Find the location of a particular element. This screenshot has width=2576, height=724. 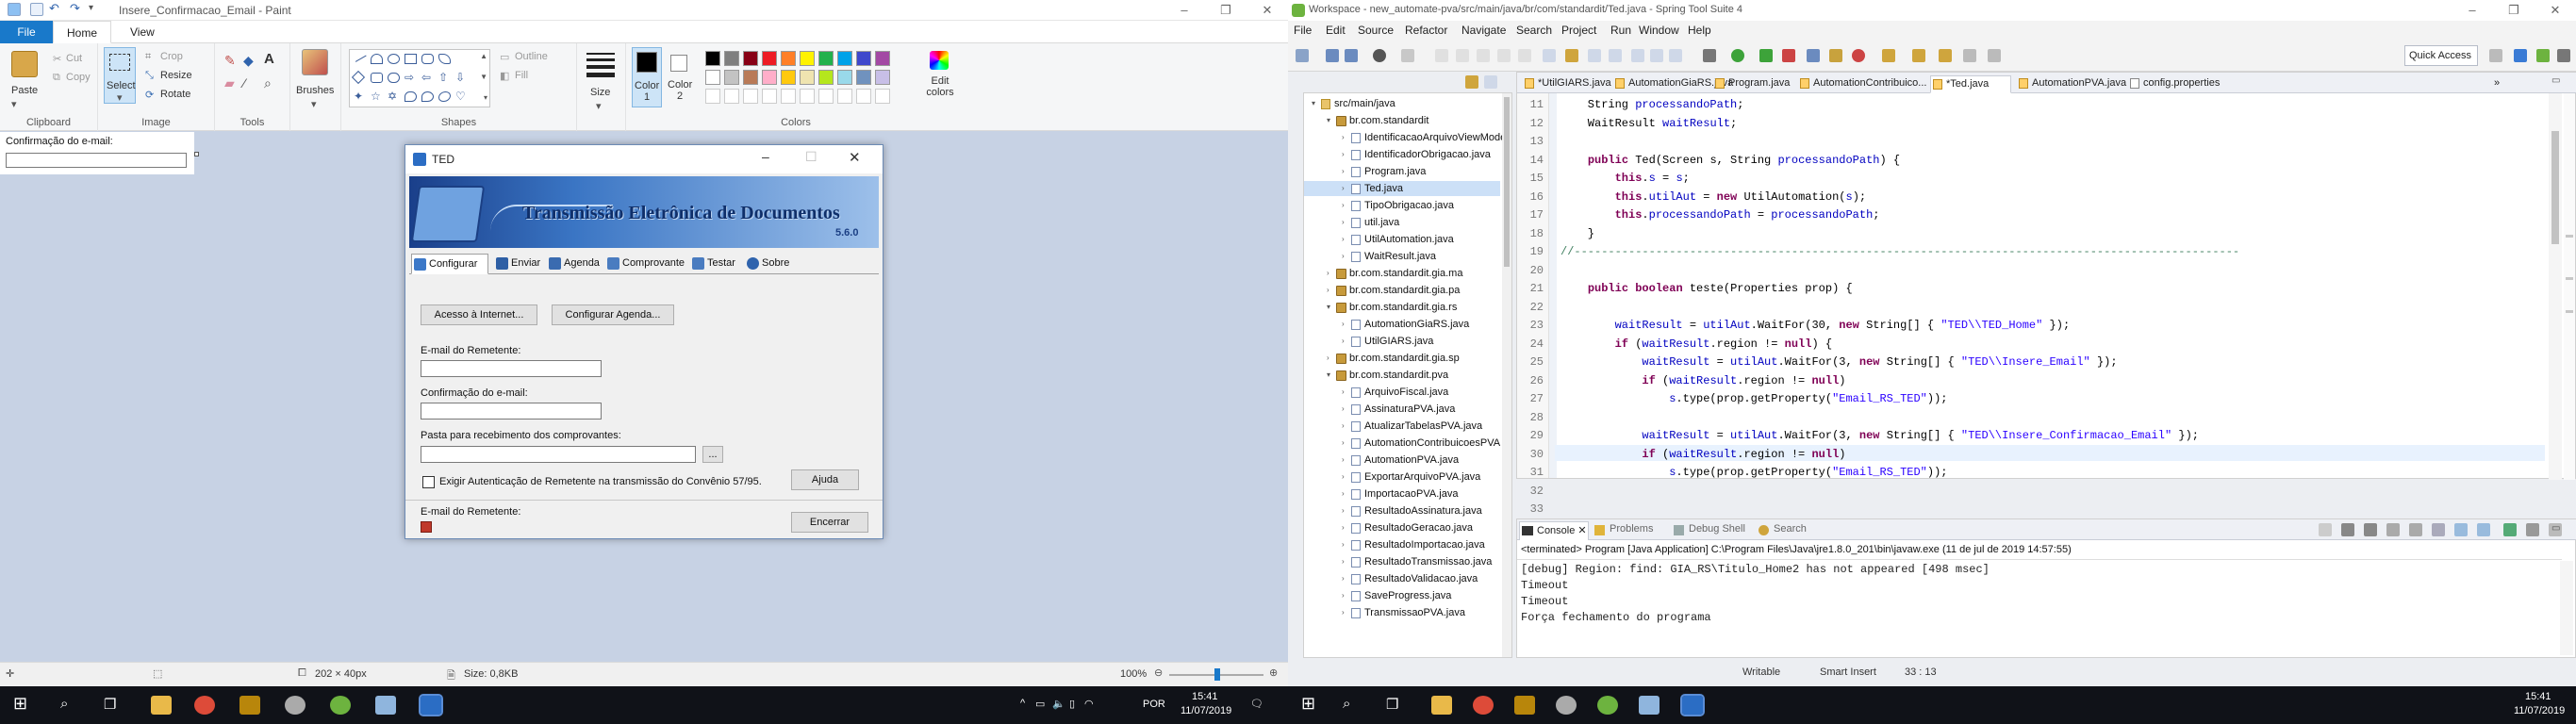

tree-file-item: › Ted.java is located at coordinates (1402, 188).